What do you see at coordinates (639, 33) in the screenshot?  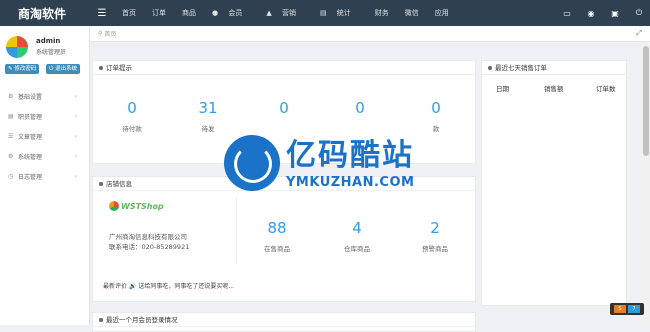 I see `fullscreen-icon: ⤢` at bounding box center [639, 33].